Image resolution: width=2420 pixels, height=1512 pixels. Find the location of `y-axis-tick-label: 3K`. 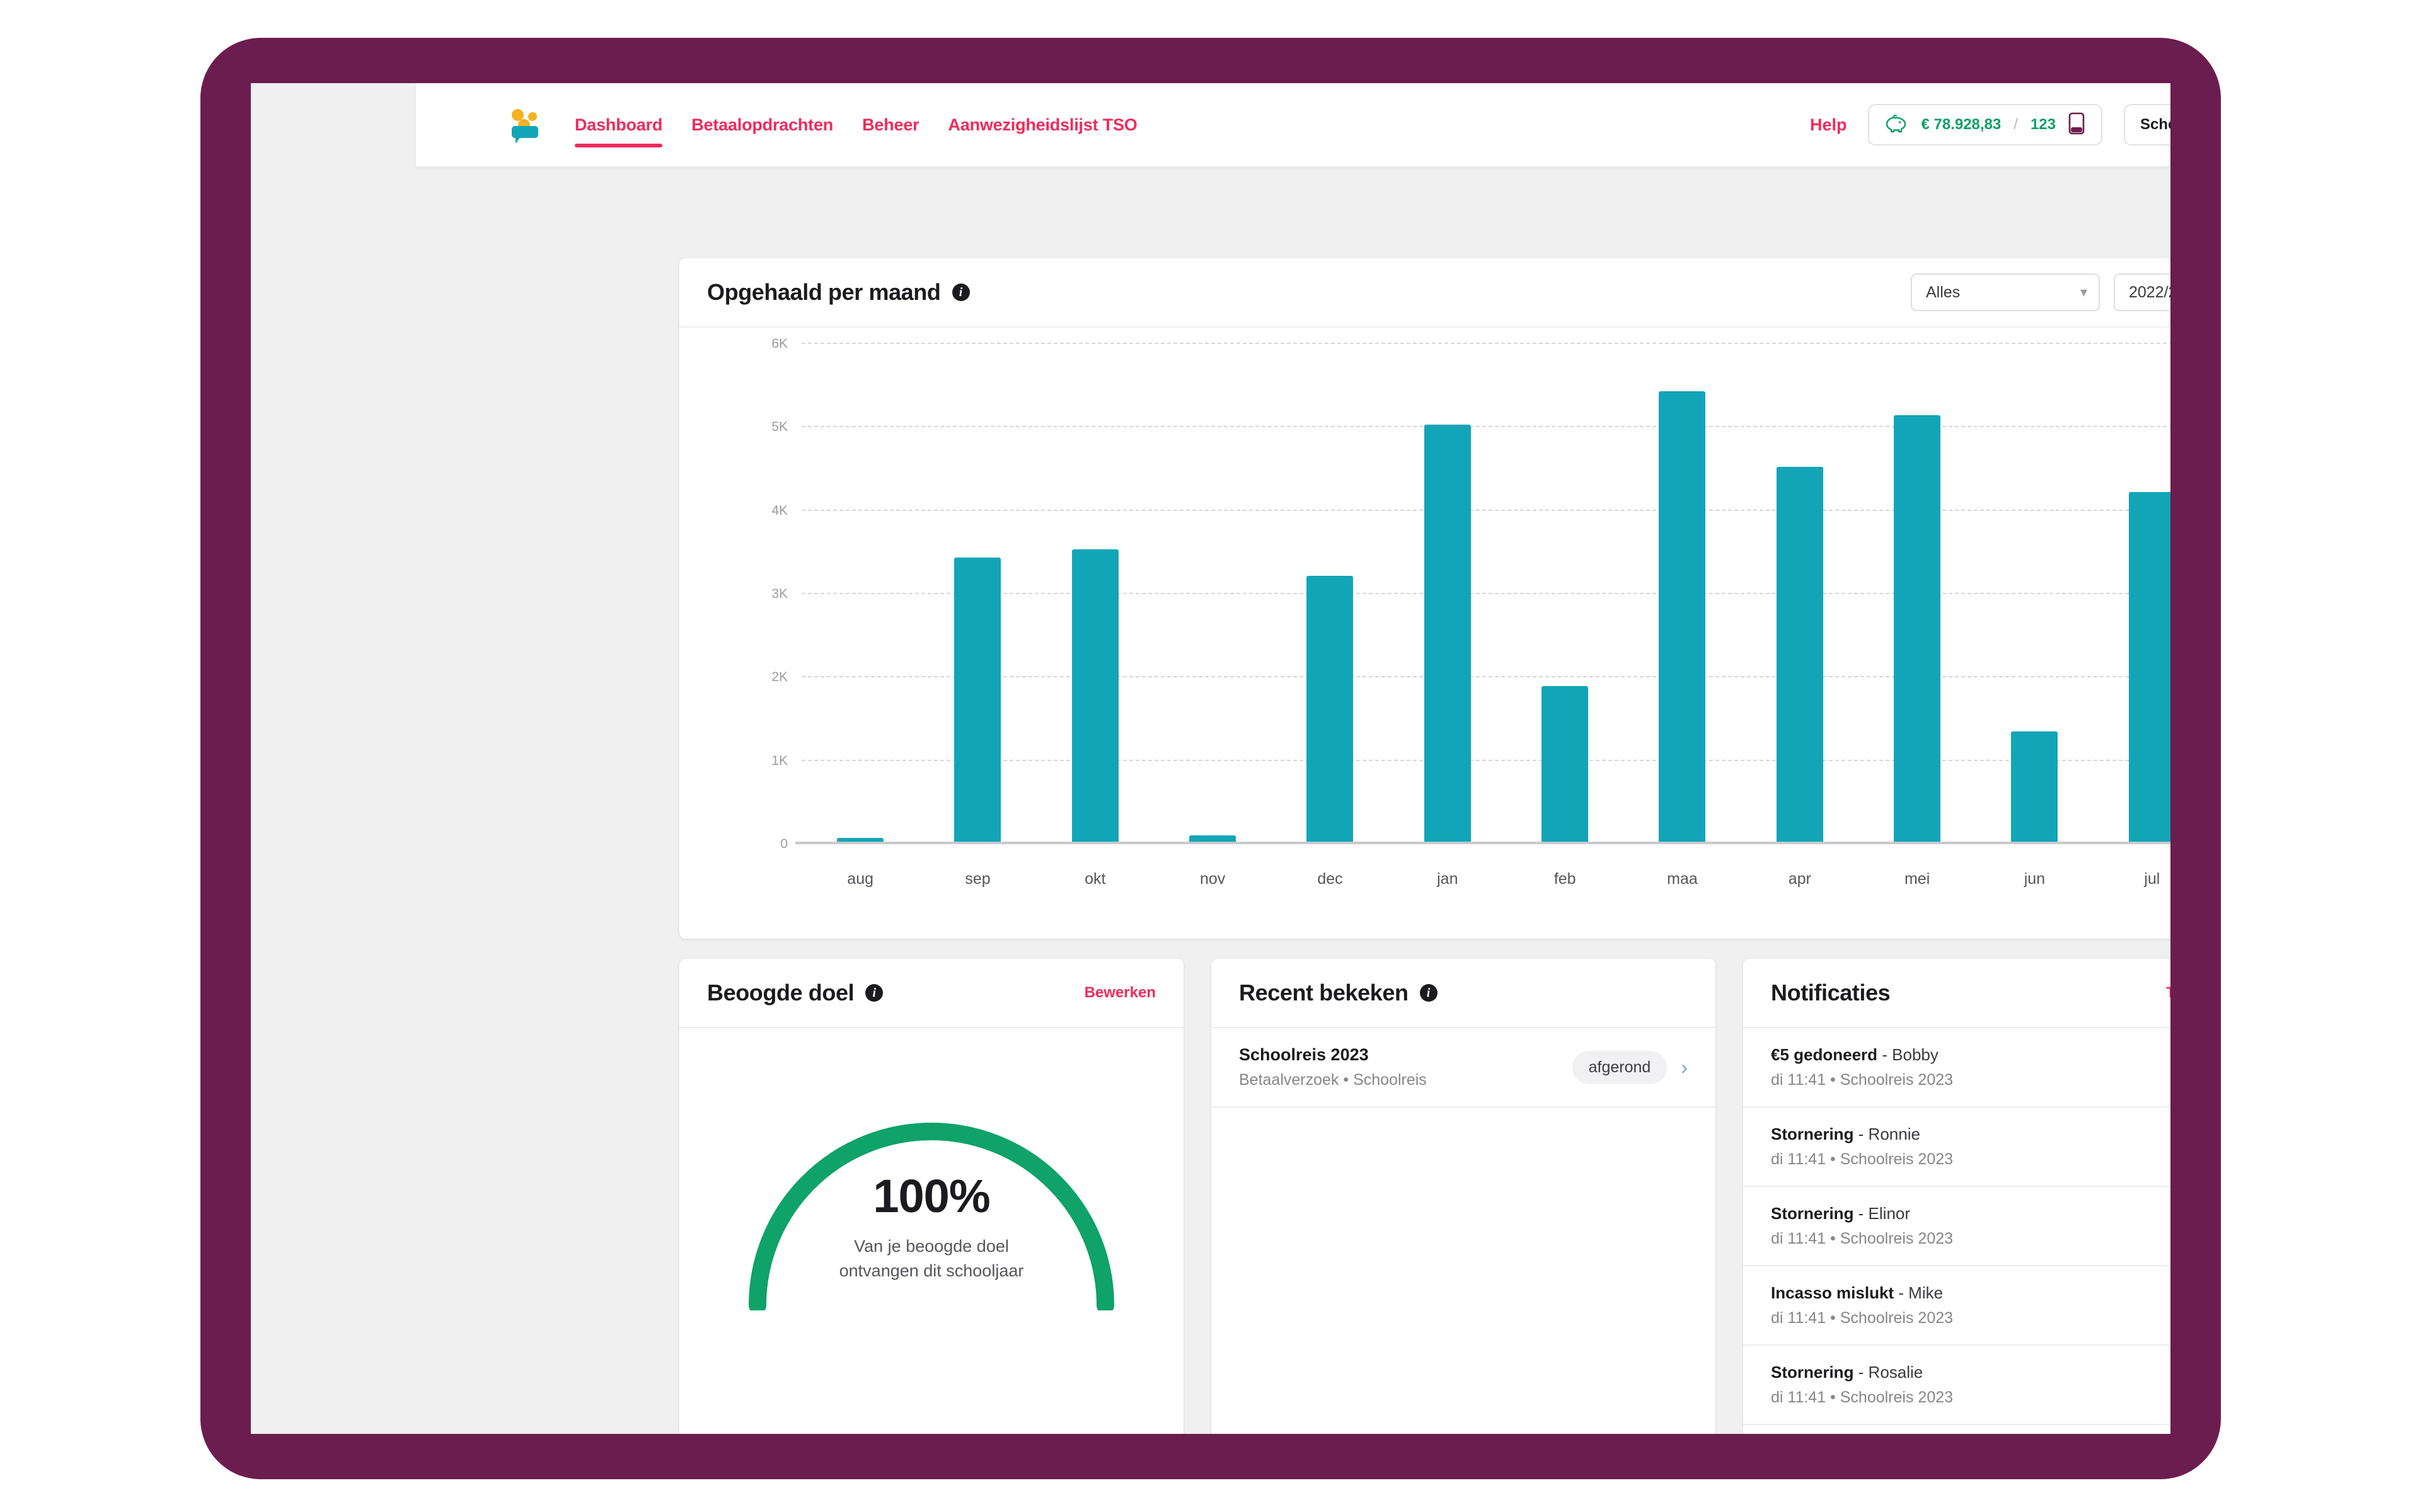

y-axis-tick-label: 3K is located at coordinates (779, 594).